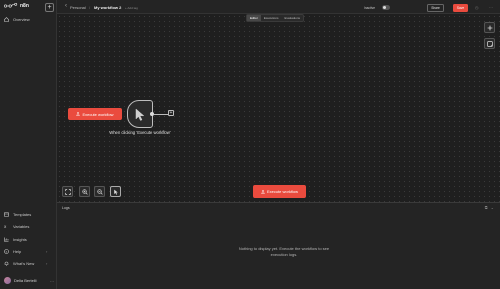  What do you see at coordinates (254, 18) in the screenshot?
I see `tab-editor: Editor` at bounding box center [254, 18].